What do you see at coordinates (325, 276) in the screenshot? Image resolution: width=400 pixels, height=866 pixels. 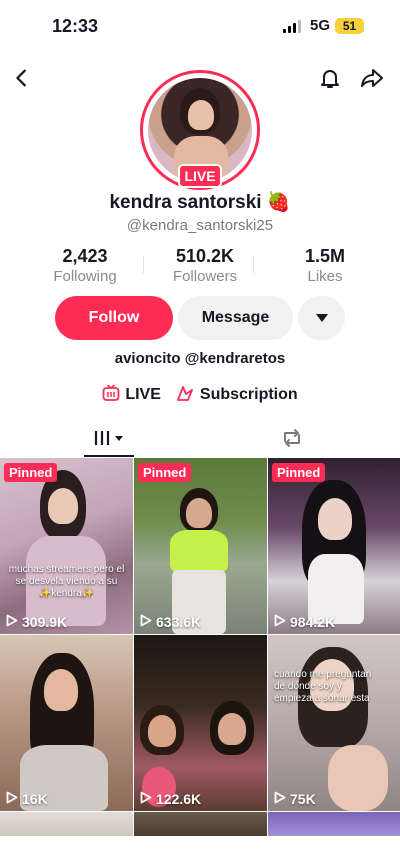 I see `likes-label: Likes` at bounding box center [325, 276].